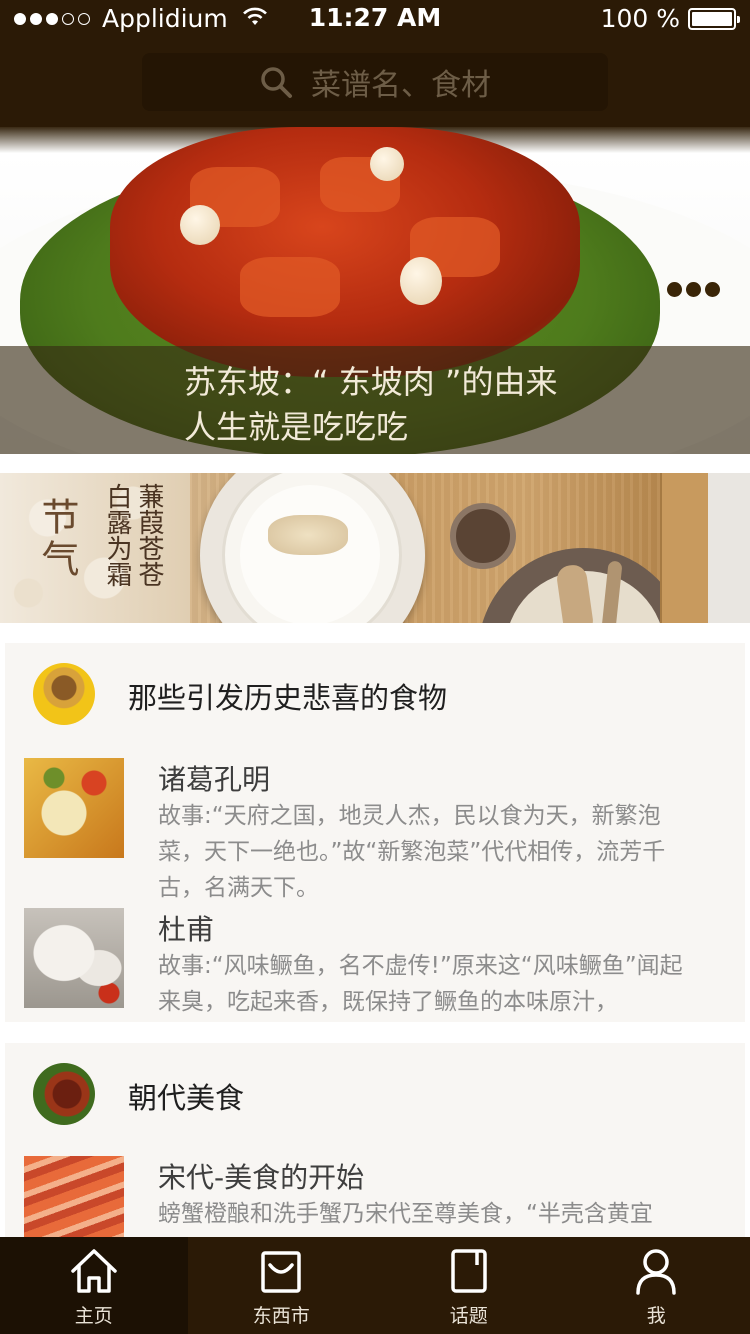 The height and width of the screenshot is (1334, 750). Describe the element at coordinates (281, 1316) in the screenshot. I see `tab-label: 东西市` at that location.